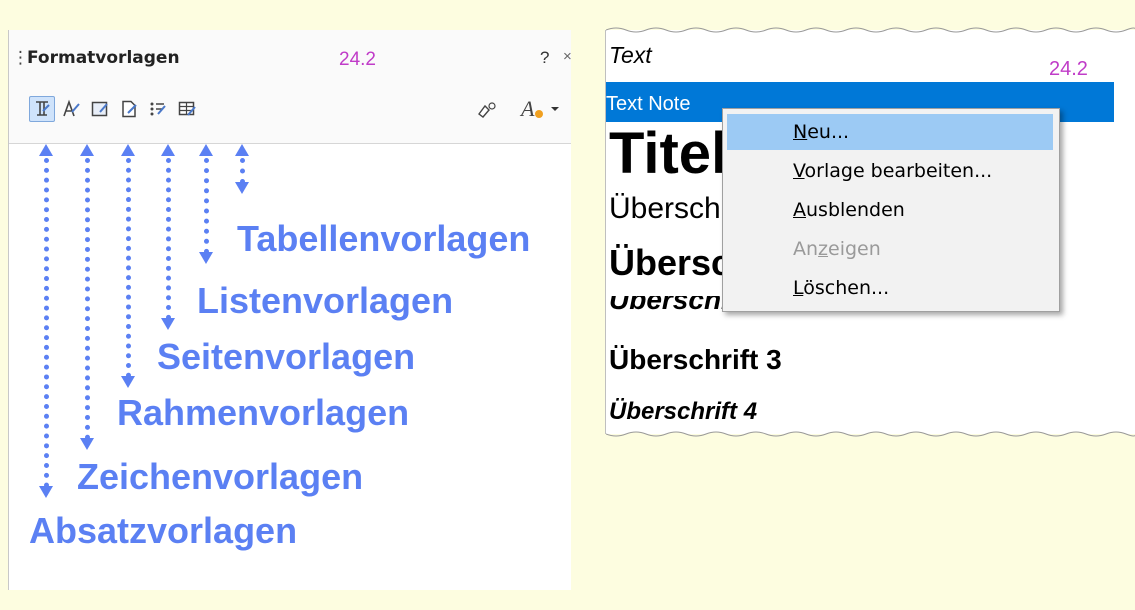 This screenshot has width=1135, height=610. What do you see at coordinates (870, 30) in the screenshot?
I see `torn-edge-top` at bounding box center [870, 30].